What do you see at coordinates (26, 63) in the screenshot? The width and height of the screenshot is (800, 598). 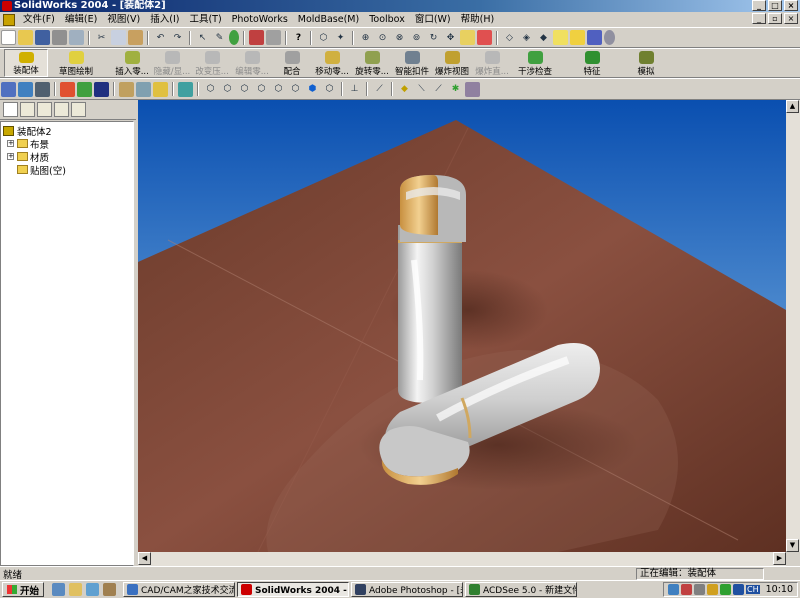 I see `assembly-command: 装配体` at bounding box center [26, 63].